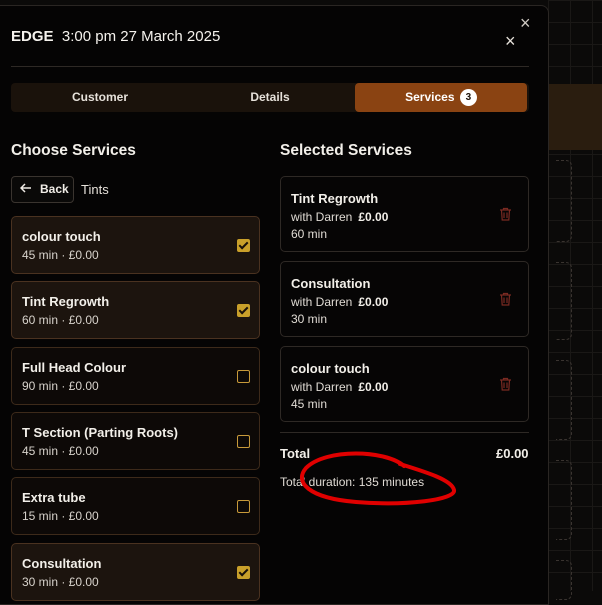  What do you see at coordinates (54, 497) in the screenshot?
I see `service-name: Extra tube` at bounding box center [54, 497].